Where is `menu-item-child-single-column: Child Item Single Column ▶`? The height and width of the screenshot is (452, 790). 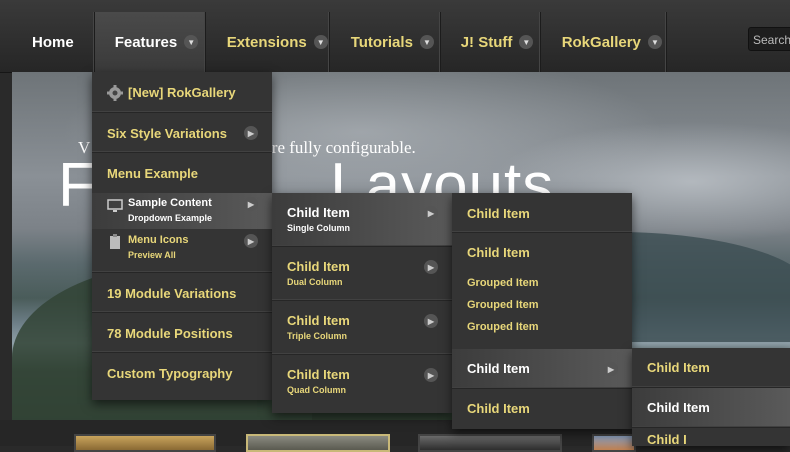
menu-item-child-single-column: Child Item Single Column ▶ is located at coordinates (362, 220).